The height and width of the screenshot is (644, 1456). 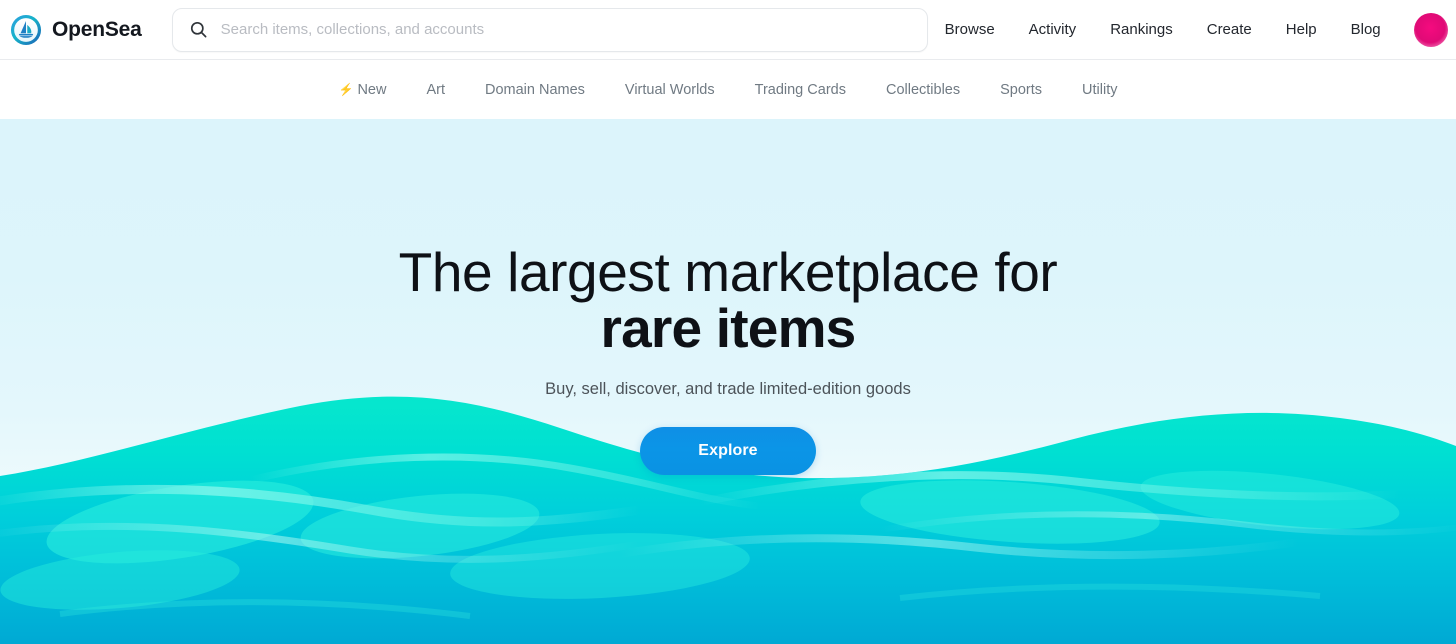 What do you see at coordinates (97, 29) in the screenshot?
I see `brand-name: OpenSea` at bounding box center [97, 29].